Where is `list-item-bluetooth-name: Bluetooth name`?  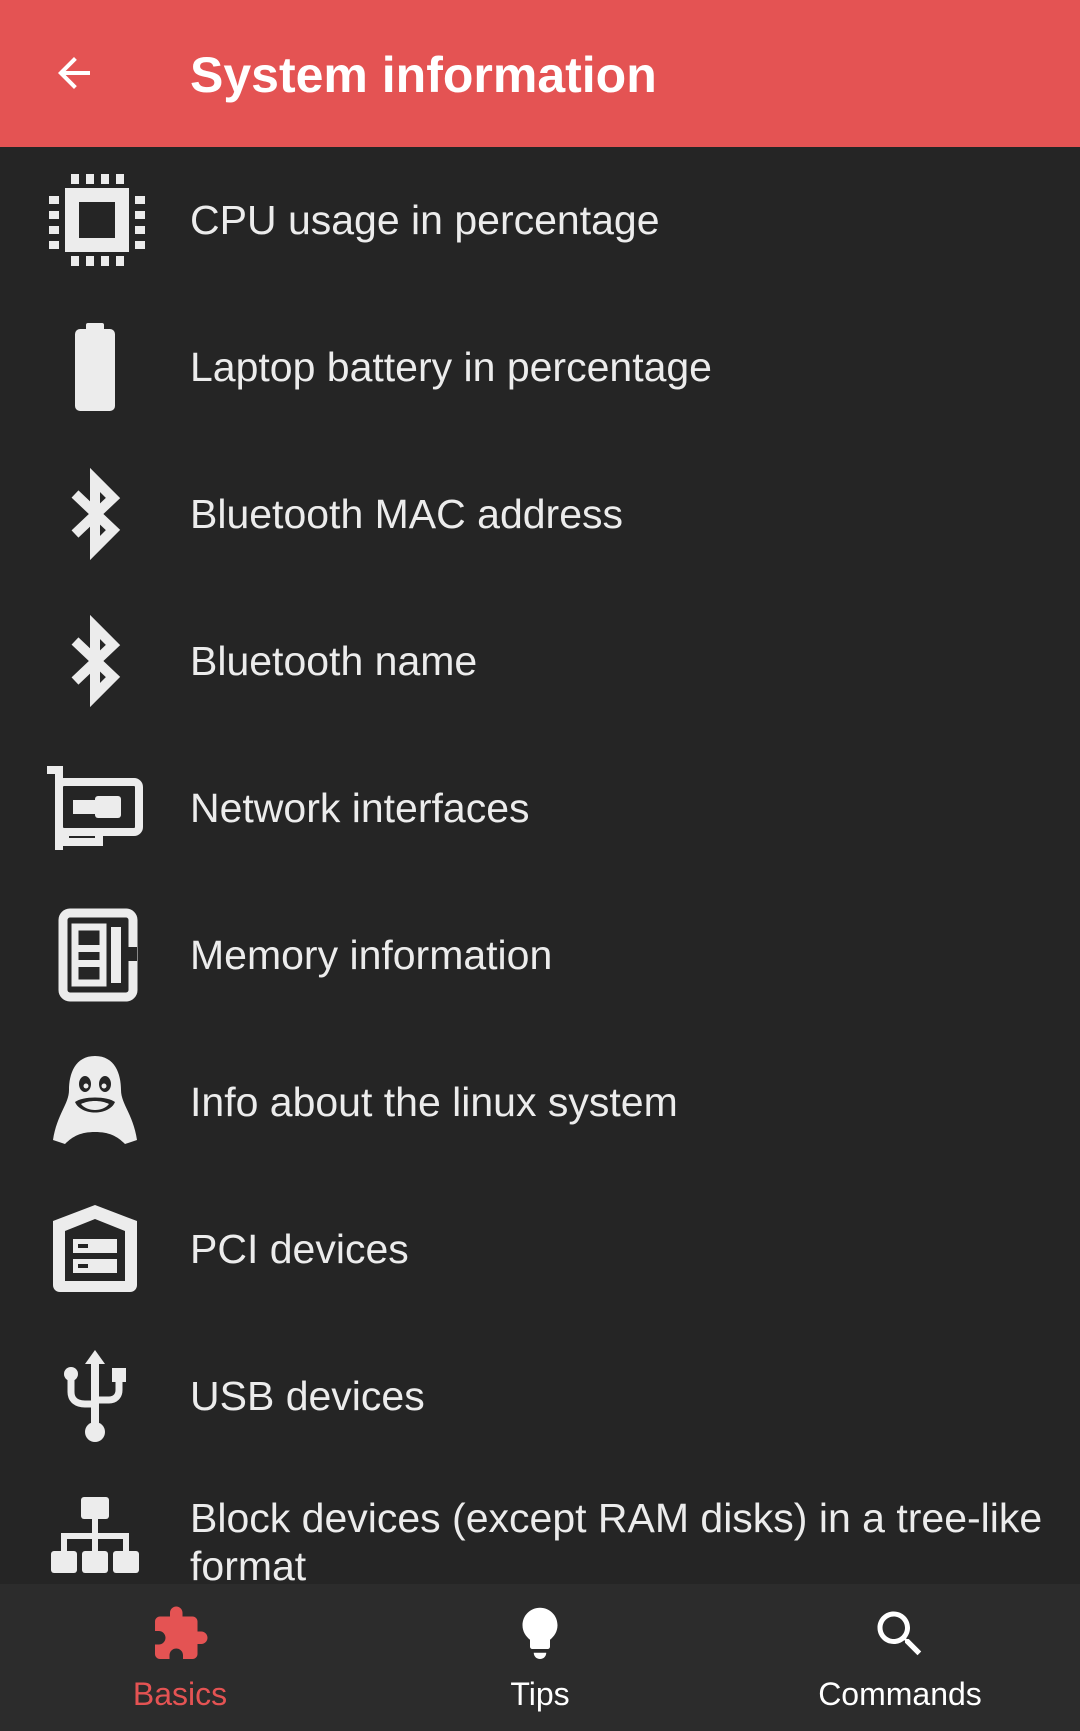
list-item-bluetooth-name: Bluetooth name is located at coordinates (540, 661).